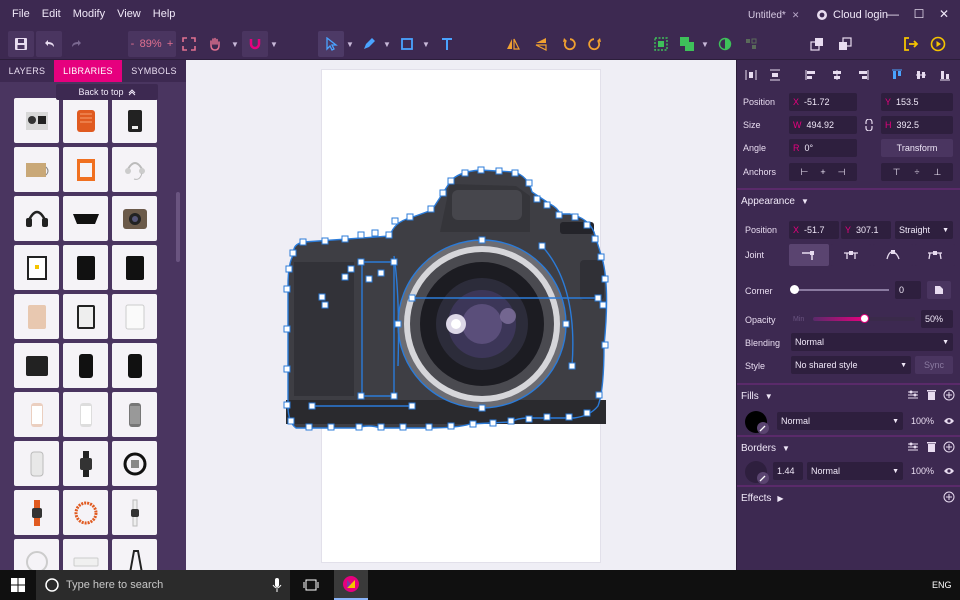 This screenshot has width=960, height=600. What do you see at coordinates (845, 44) in the screenshot?
I see `send-backward-button` at bounding box center [845, 44].